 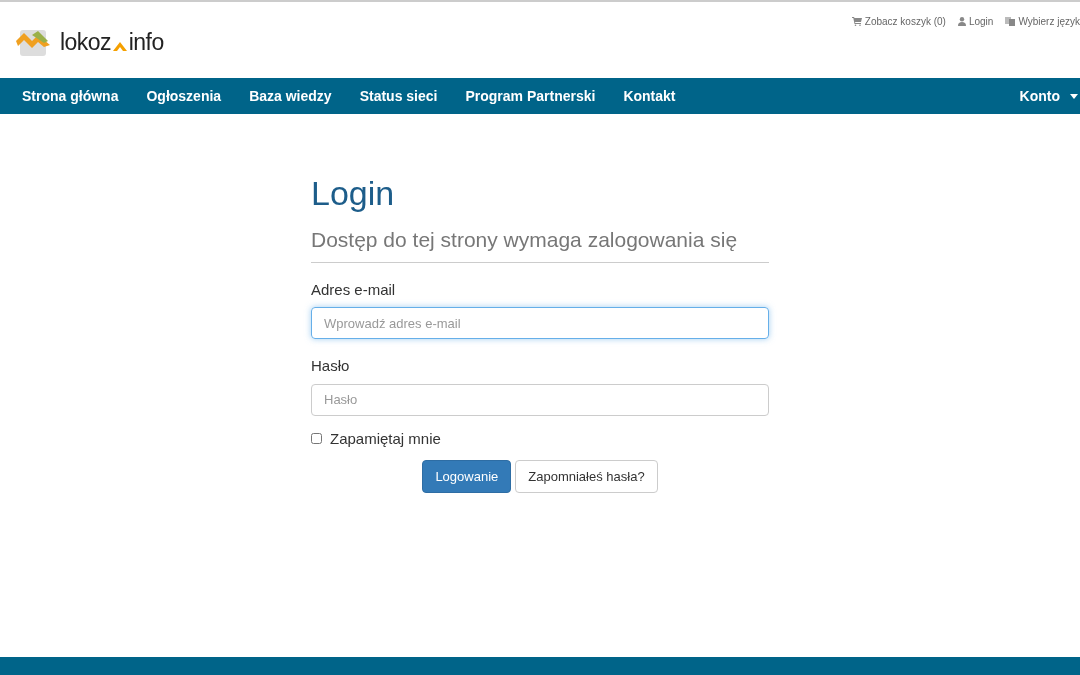 What do you see at coordinates (331, 366) in the screenshot?
I see `field-label: Hasło` at bounding box center [331, 366].